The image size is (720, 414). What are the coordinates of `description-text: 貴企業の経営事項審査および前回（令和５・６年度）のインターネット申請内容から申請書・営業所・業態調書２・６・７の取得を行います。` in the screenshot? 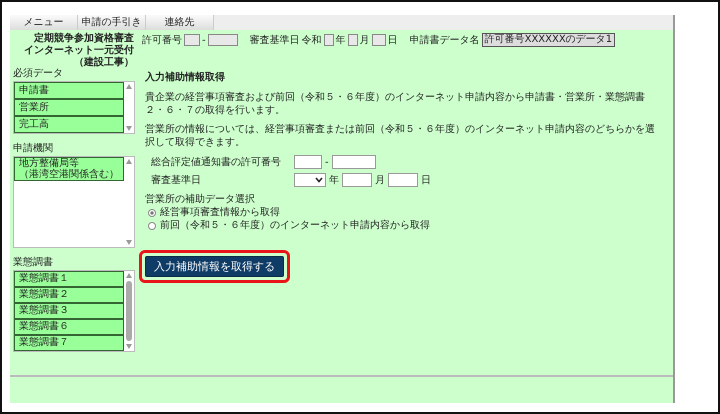 It's located at (395, 104).